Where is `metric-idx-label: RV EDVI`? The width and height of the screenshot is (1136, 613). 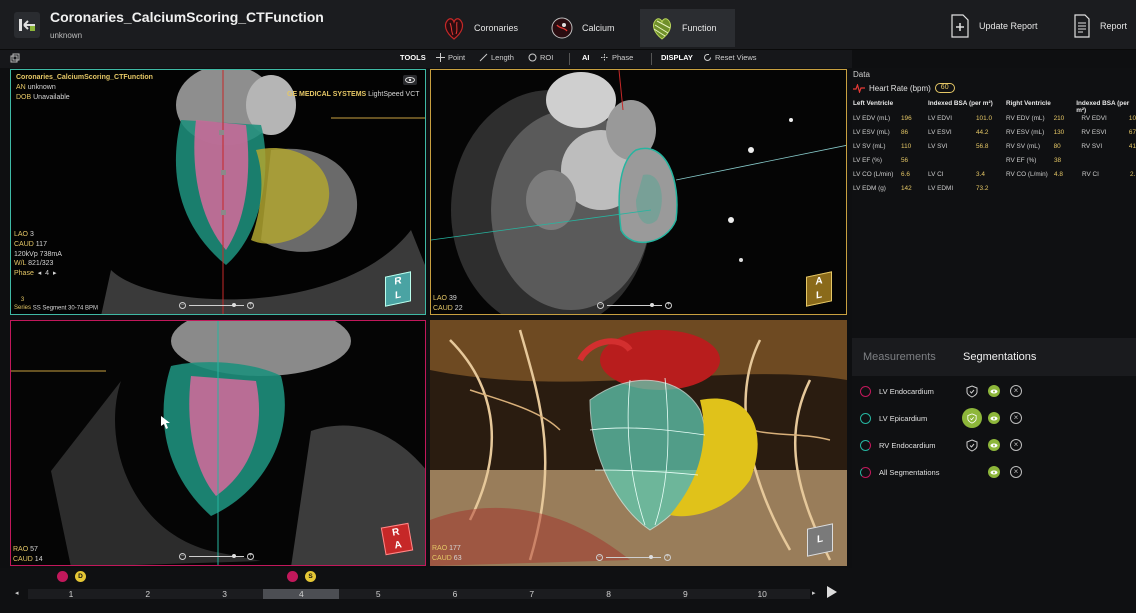 metric-idx-label: RV EDVI is located at coordinates (1094, 118).